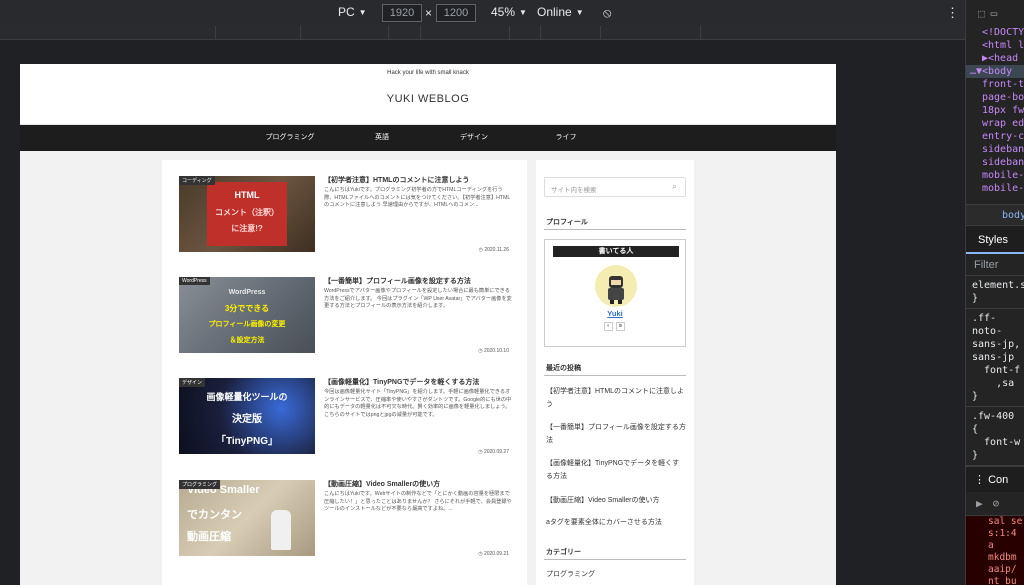 This screenshot has height=585, width=1024. What do you see at coordinates (995, 479) in the screenshot?
I see `tab-console: ⋮ Con` at bounding box center [995, 479].